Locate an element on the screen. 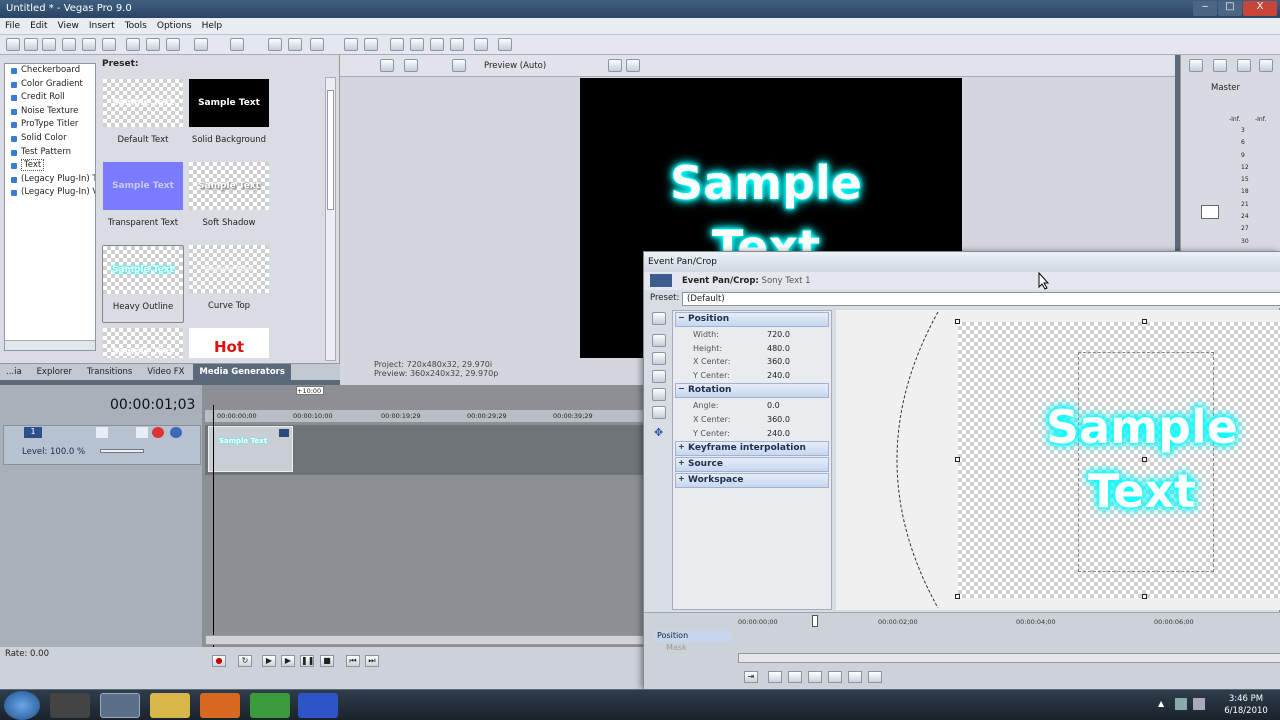 The width and height of the screenshot is (1280, 720). preset-dropdown: (Default) is located at coordinates (981, 299).